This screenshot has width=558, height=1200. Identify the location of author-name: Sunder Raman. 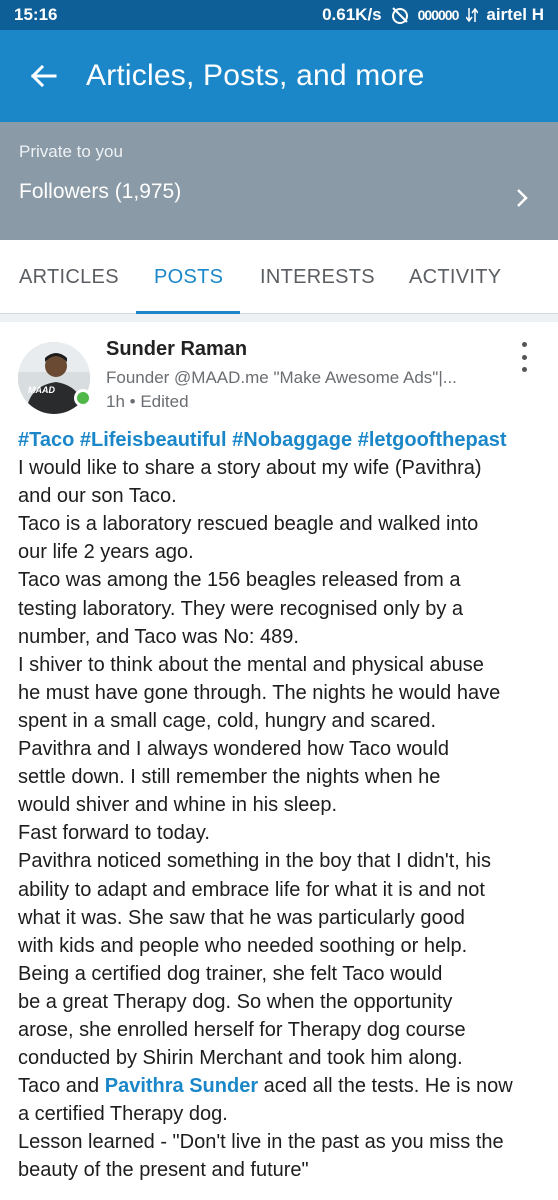
(176, 349).